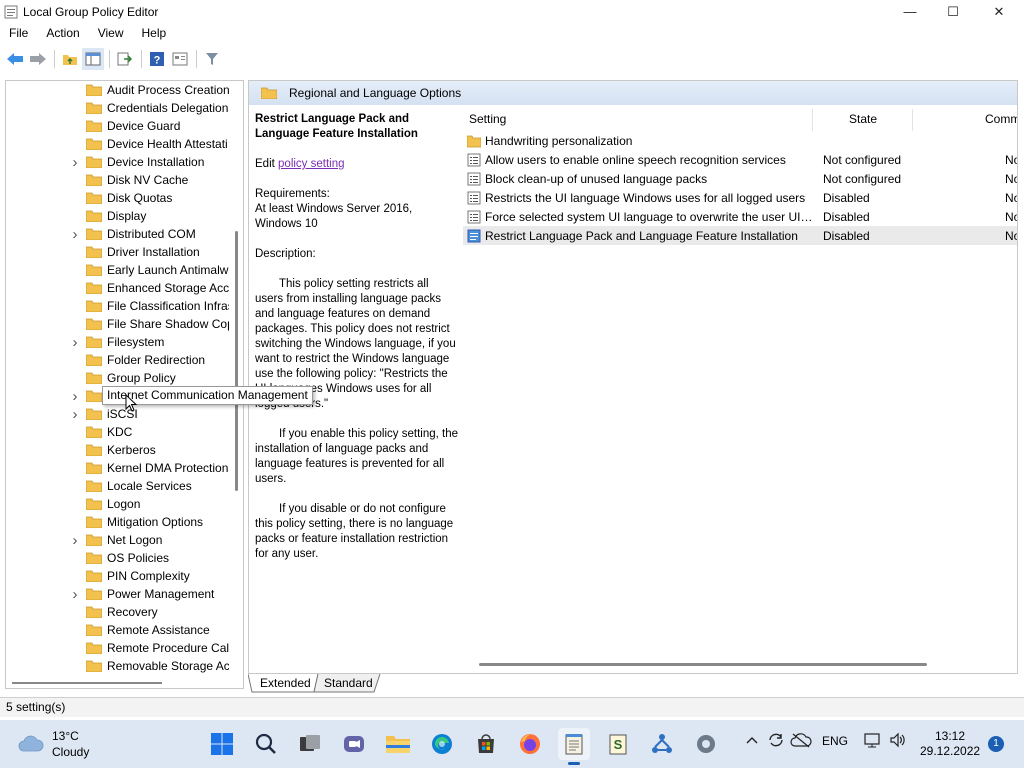 The image size is (1024, 768). I want to click on tree-item: Enhanced Storage Acce, so click(124, 288).